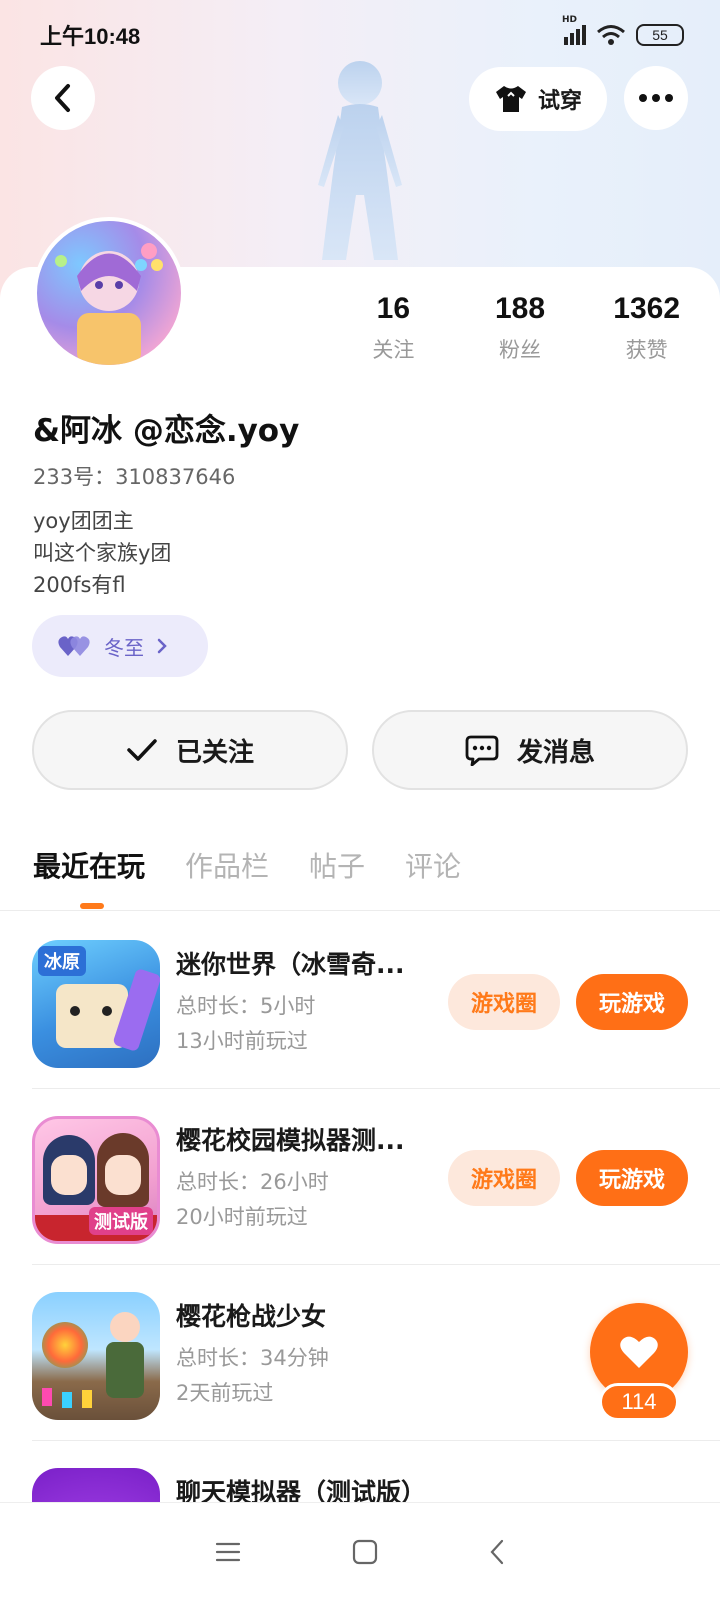 The image size is (720, 1600). Describe the element at coordinates (360, 1001) in the screenshot. I see `game-row: 冰原 迷你世界（冰雪奇... 总时长：5小时 13小时前玩过 游戏圈 玩游戏` at that location.